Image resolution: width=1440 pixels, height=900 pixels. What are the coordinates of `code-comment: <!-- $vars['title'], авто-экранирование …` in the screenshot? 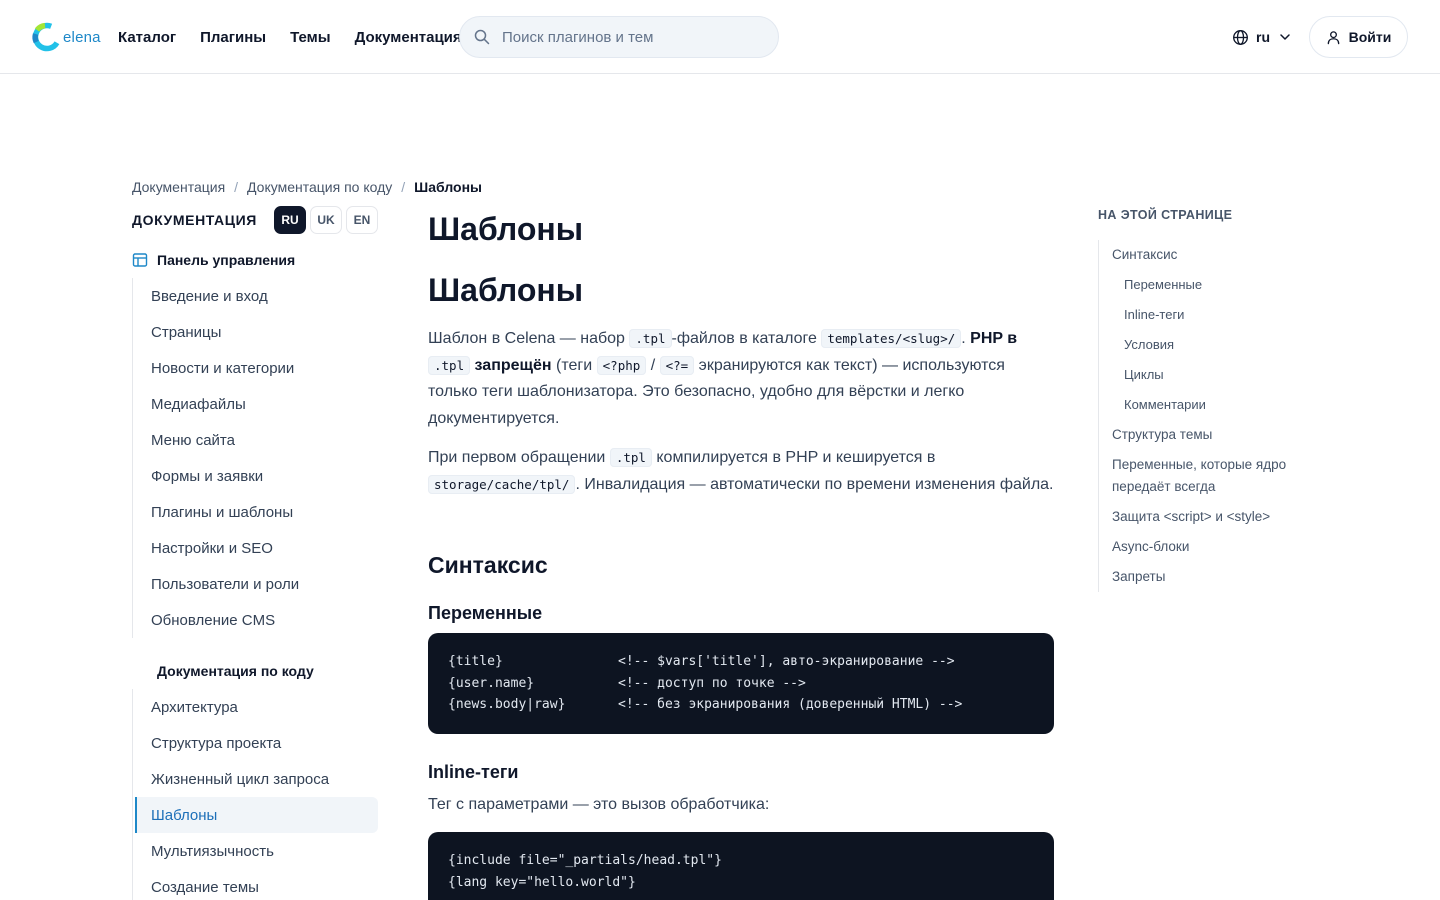 It's located at (786, 661).